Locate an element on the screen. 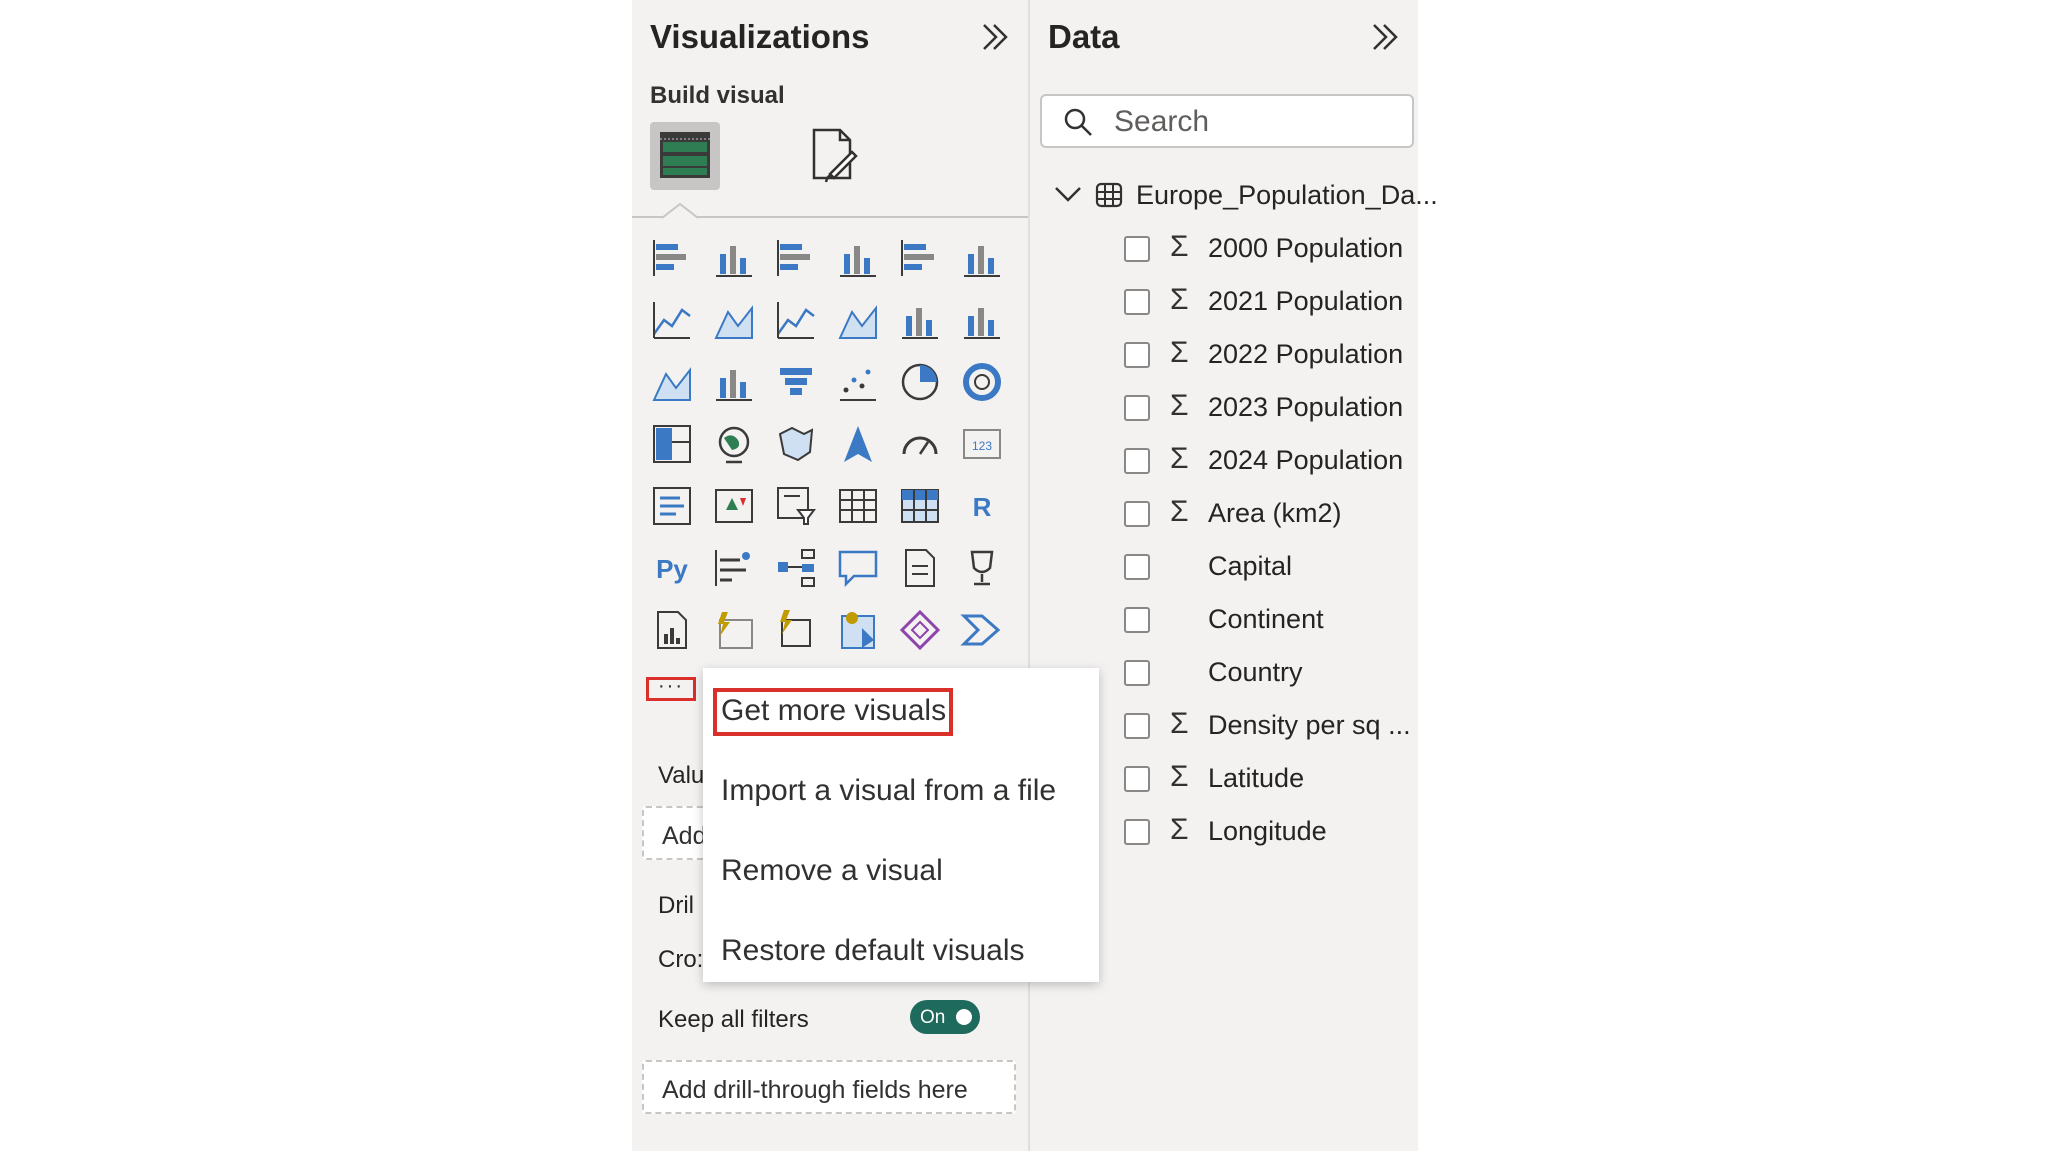 Image resolution: width=2048 pixels, height=1151 pixels. field-row: Σ 2023 Population is located at coordinates (1271, 409).